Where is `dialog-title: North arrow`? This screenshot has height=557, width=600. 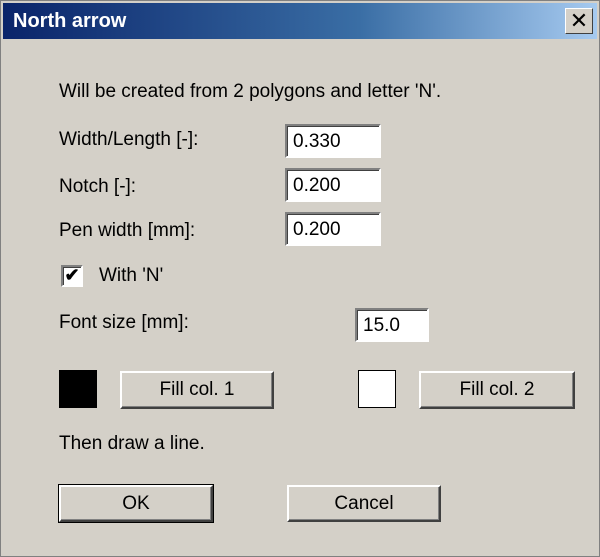
dialog-title: North arrow is located at coordinates (70, 21).